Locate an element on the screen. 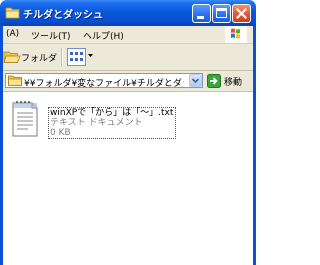  close-button is located at coordinates (241, 13).